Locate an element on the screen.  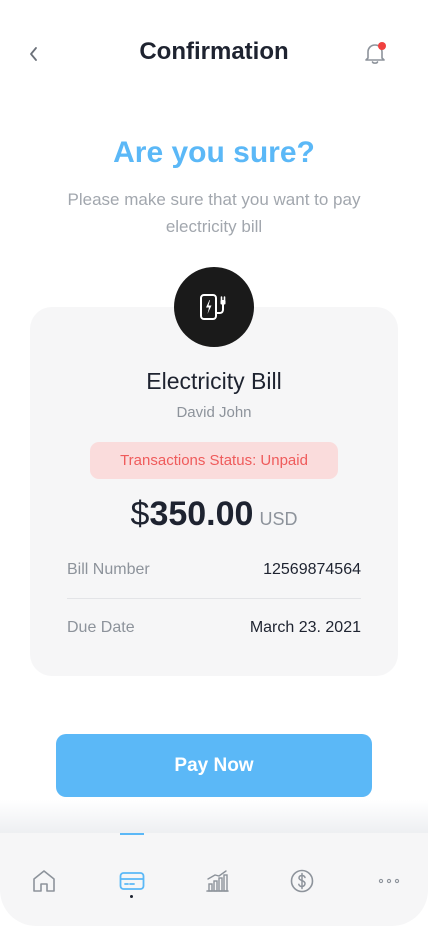
chart-icon is located at coordinates (217, 881).